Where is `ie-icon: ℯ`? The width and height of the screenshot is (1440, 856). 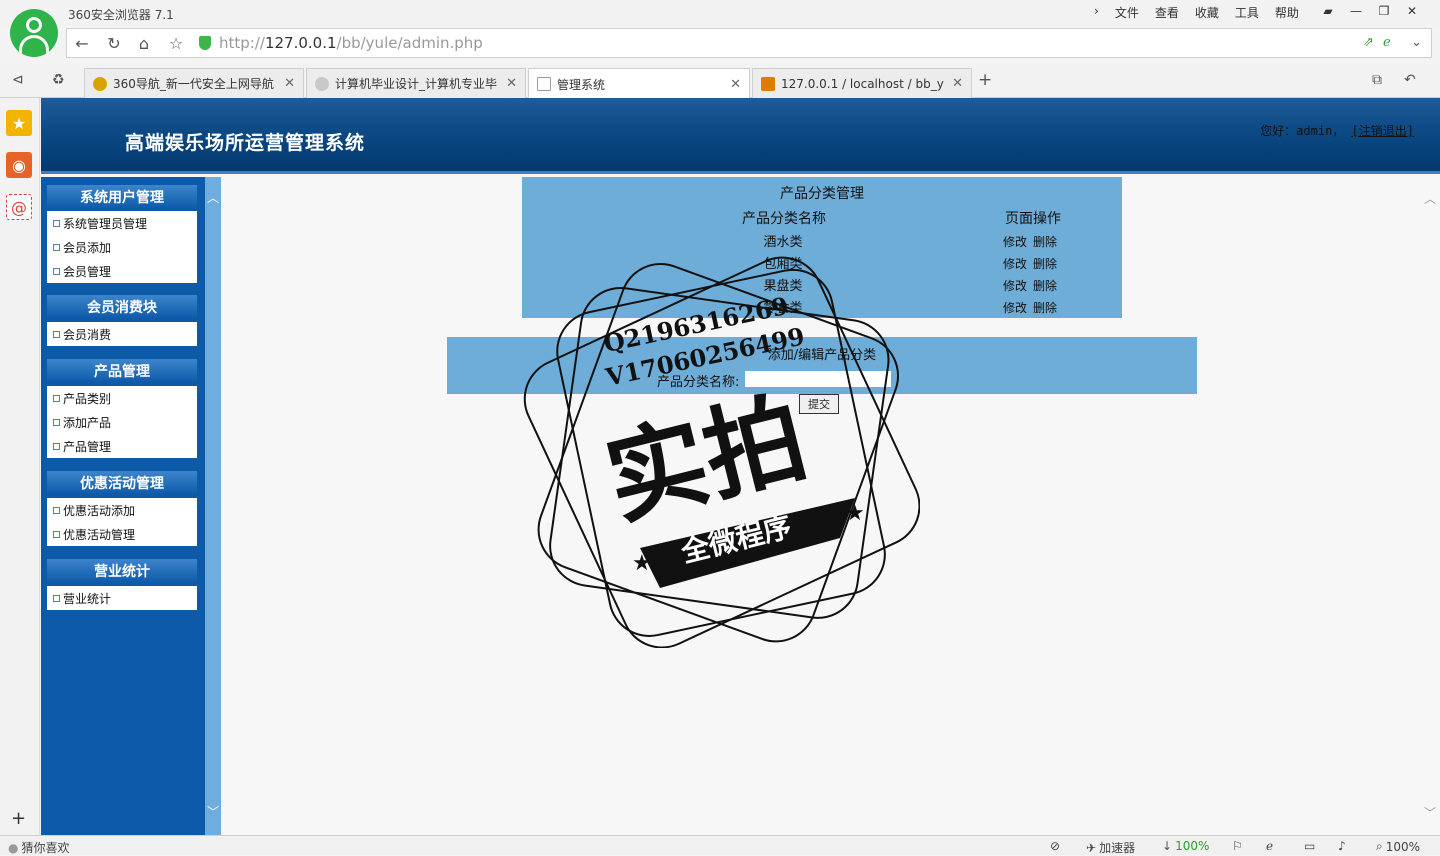
ie-icon: ℯ is located at coordinates (1269, 846).